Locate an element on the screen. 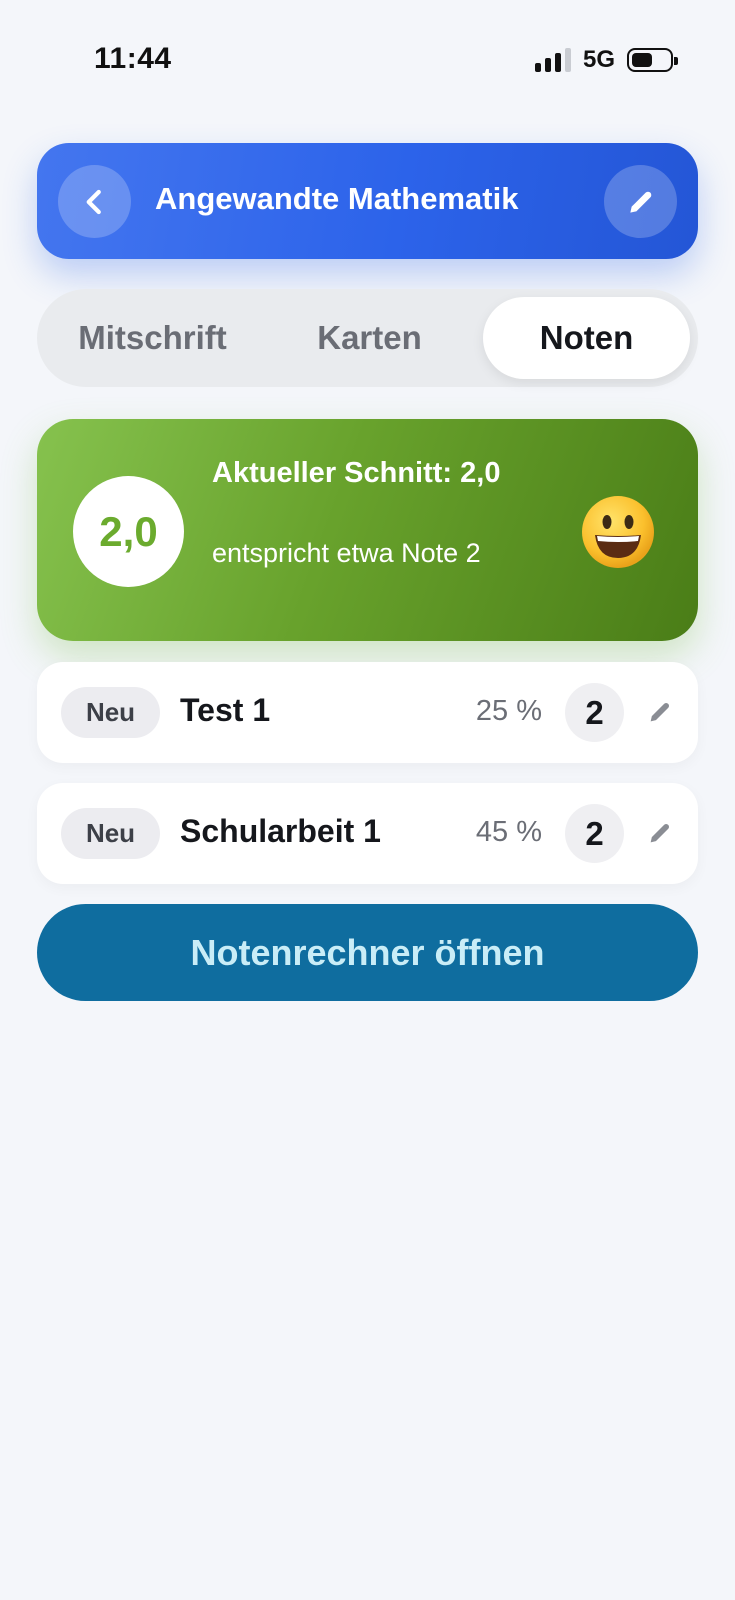 The width and height of the screenshot is (735, 1600). average-title: Aktueller Schnitt: 2,0 is located at coordinates (356, 473).